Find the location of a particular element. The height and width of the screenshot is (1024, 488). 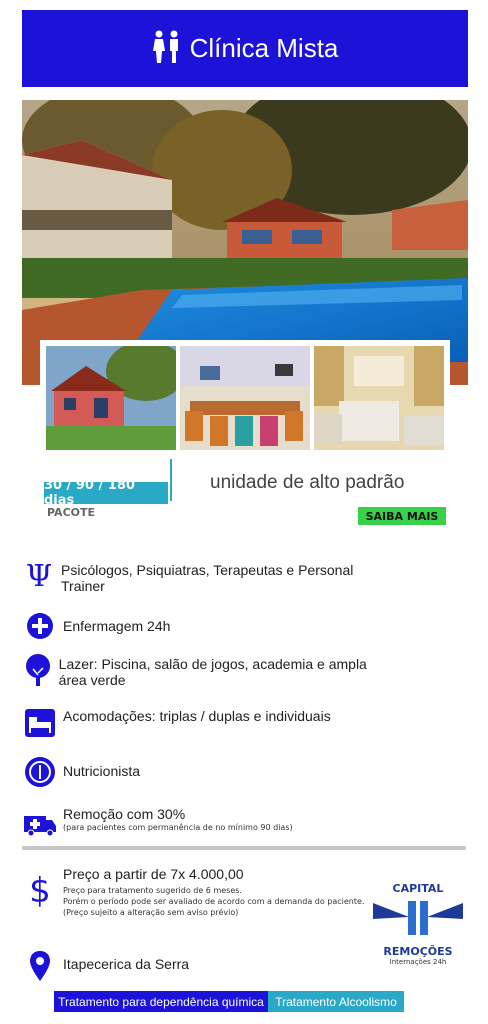

thumbnail-dining-room is located at coordinates (245, 398).